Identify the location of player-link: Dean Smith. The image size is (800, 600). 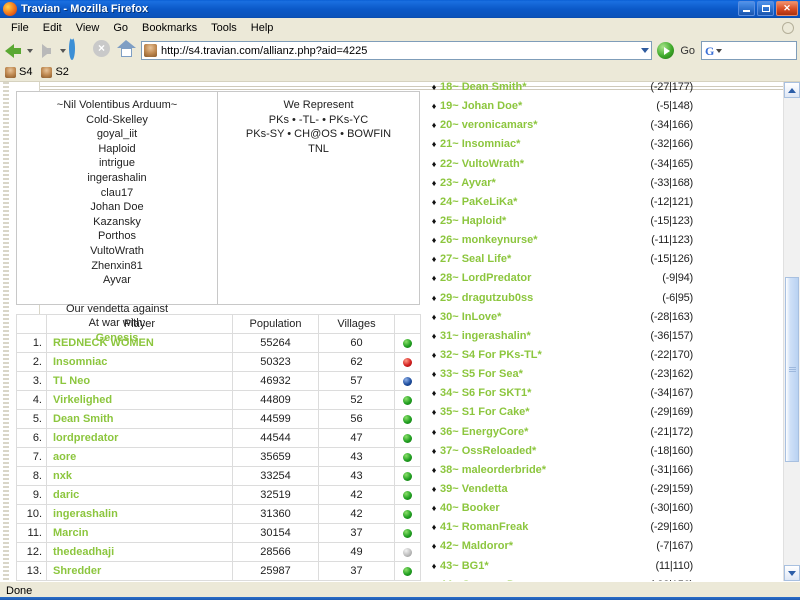
(83, 419).